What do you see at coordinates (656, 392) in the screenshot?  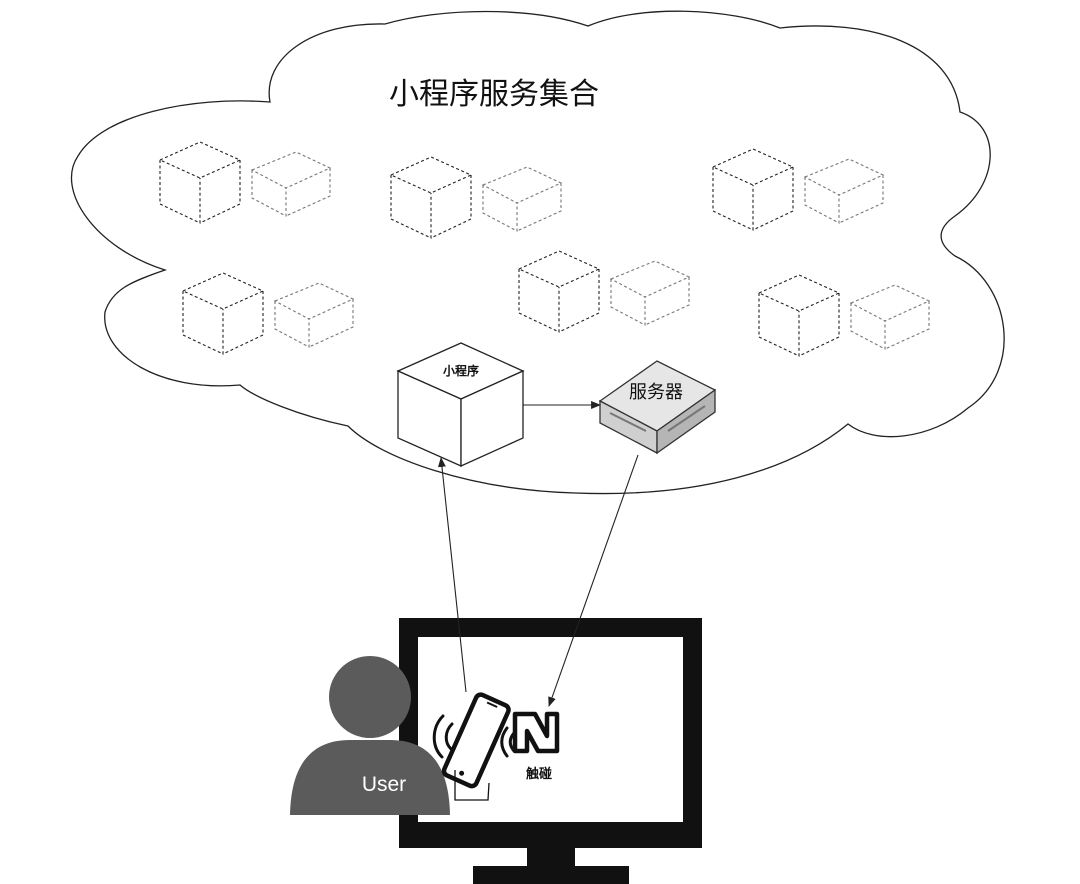 I see `server-label: 服务器` at bounding box center [656, 392].